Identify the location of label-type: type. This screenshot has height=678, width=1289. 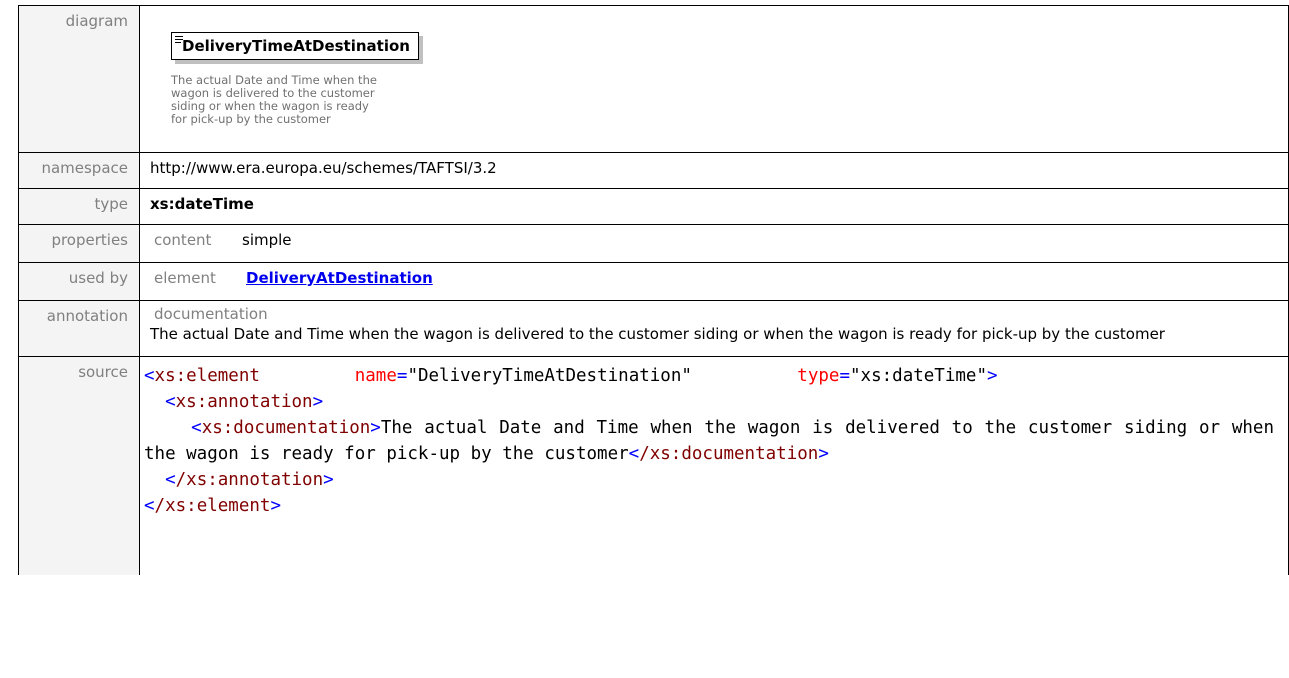
(79, 206).